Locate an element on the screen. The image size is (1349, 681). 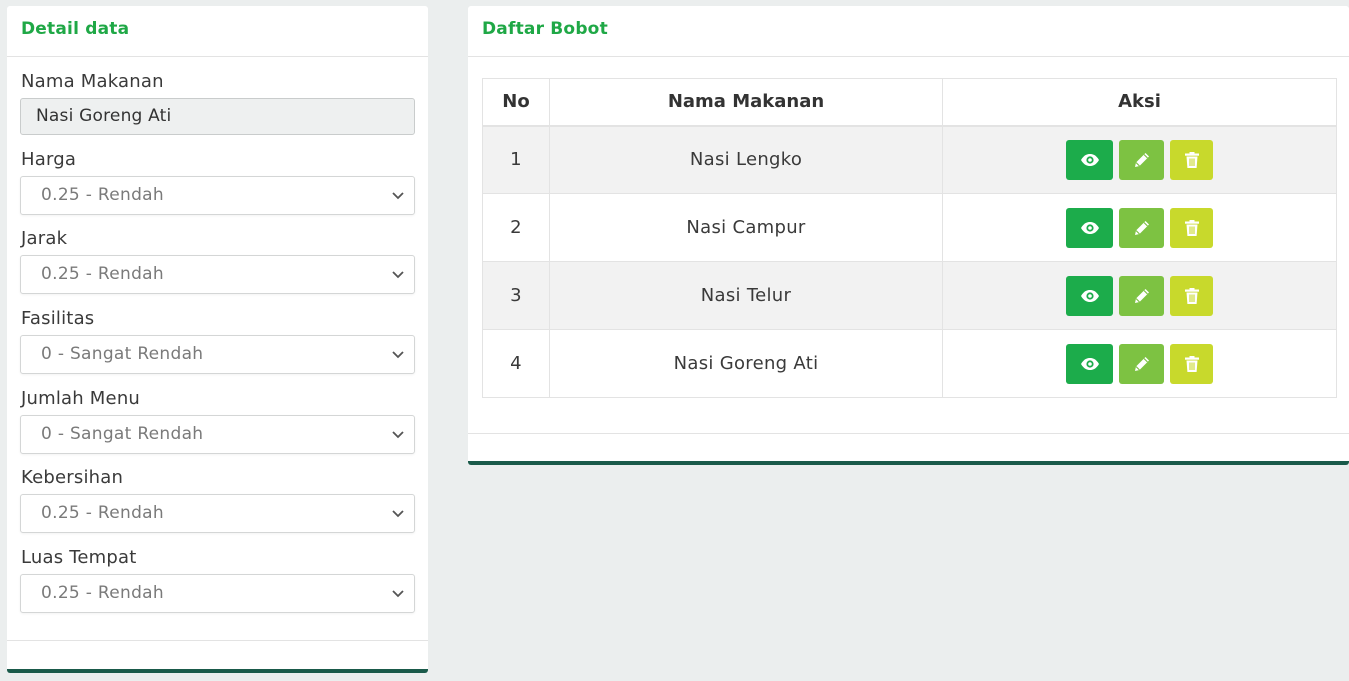
table-row: 4 Nasi Goreng Ati is located at coordinates (909, 363).